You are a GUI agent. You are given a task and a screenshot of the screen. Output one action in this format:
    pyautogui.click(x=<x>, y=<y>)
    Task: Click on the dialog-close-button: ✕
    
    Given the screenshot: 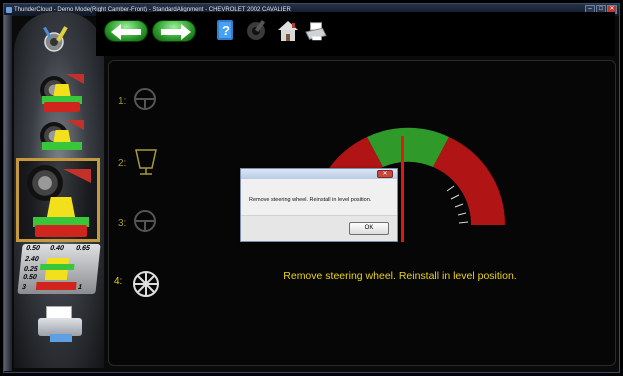 What is the action you would take?
    pyautogui.click(x=385, y=174)
    